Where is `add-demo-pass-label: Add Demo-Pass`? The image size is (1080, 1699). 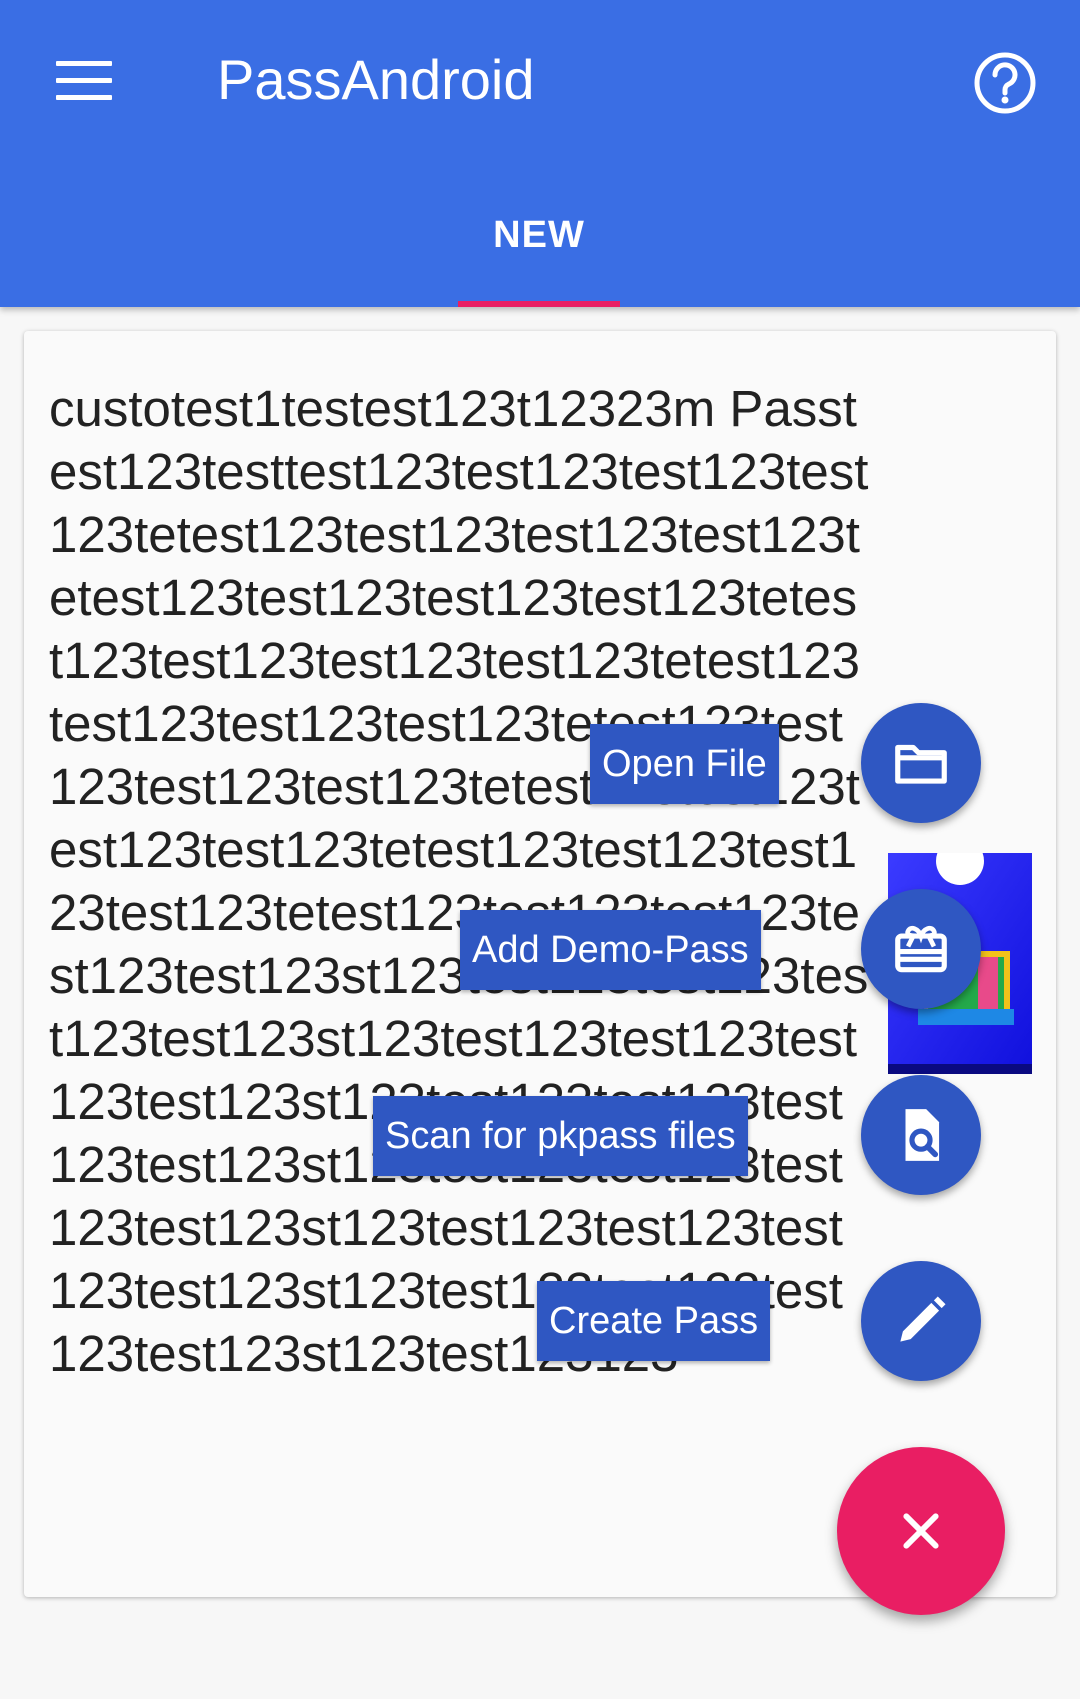
add-demo-pass-label: Add Demo-Pass is located at coordinates (610, 950).